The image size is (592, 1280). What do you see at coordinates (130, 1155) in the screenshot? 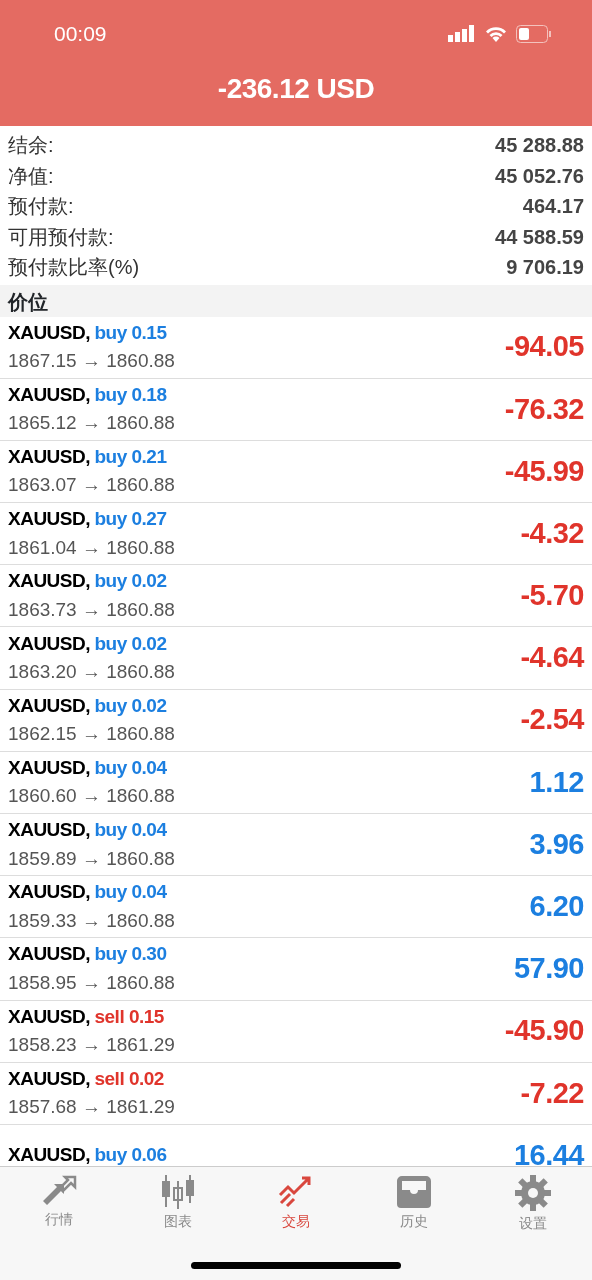
I see `position-volume: buy 0.06` at bounding box center [130, 1155].